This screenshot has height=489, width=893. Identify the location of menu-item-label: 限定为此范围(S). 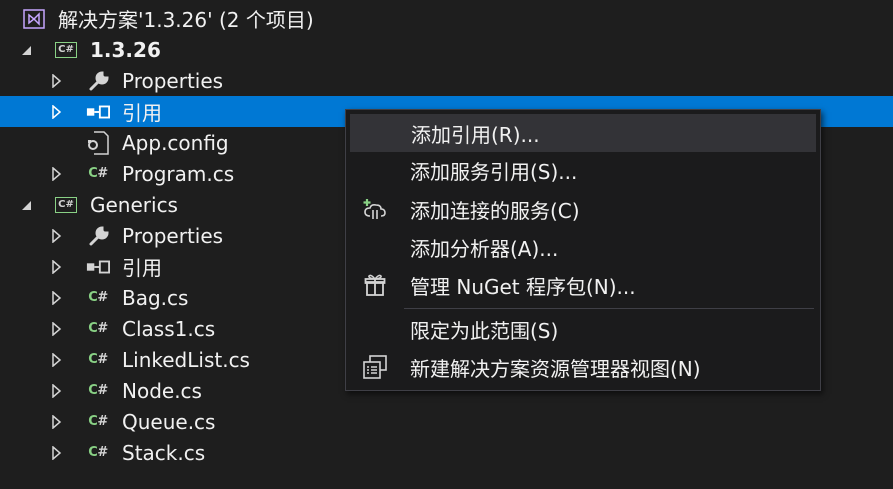
(484, 330).